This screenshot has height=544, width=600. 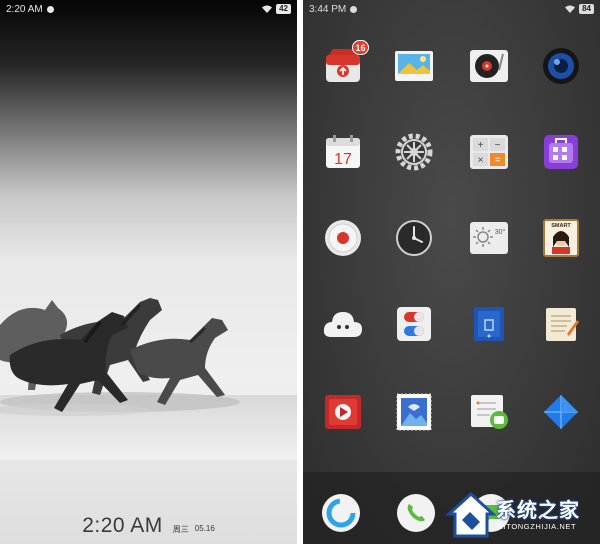 What do you see at coordinates (414, 324) in the screenshot?
I see `security-pills-icon` at bounding box center [414, 324].